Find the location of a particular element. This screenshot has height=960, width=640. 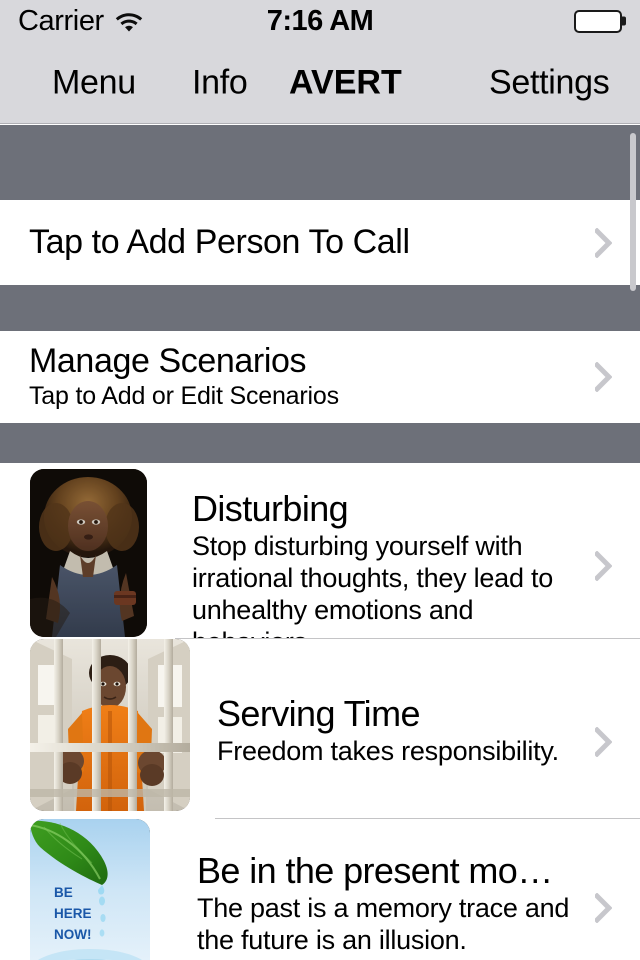

status-bar: Carrier 7:16 AM is located at coordinates (320, 21).